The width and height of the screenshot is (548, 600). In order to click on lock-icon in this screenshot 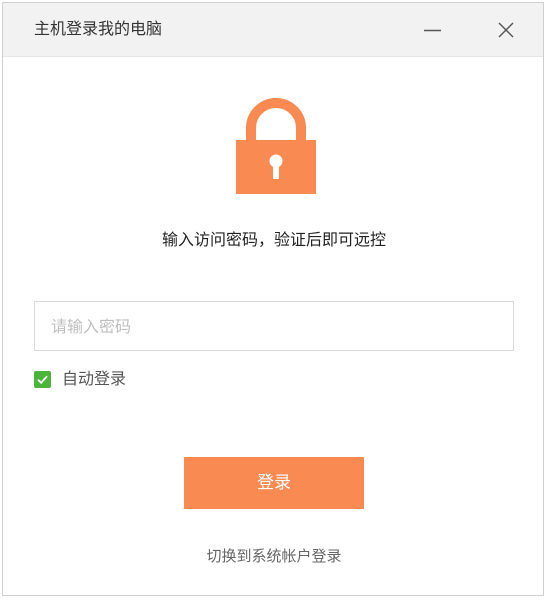, I will do `click(276, 146)`.